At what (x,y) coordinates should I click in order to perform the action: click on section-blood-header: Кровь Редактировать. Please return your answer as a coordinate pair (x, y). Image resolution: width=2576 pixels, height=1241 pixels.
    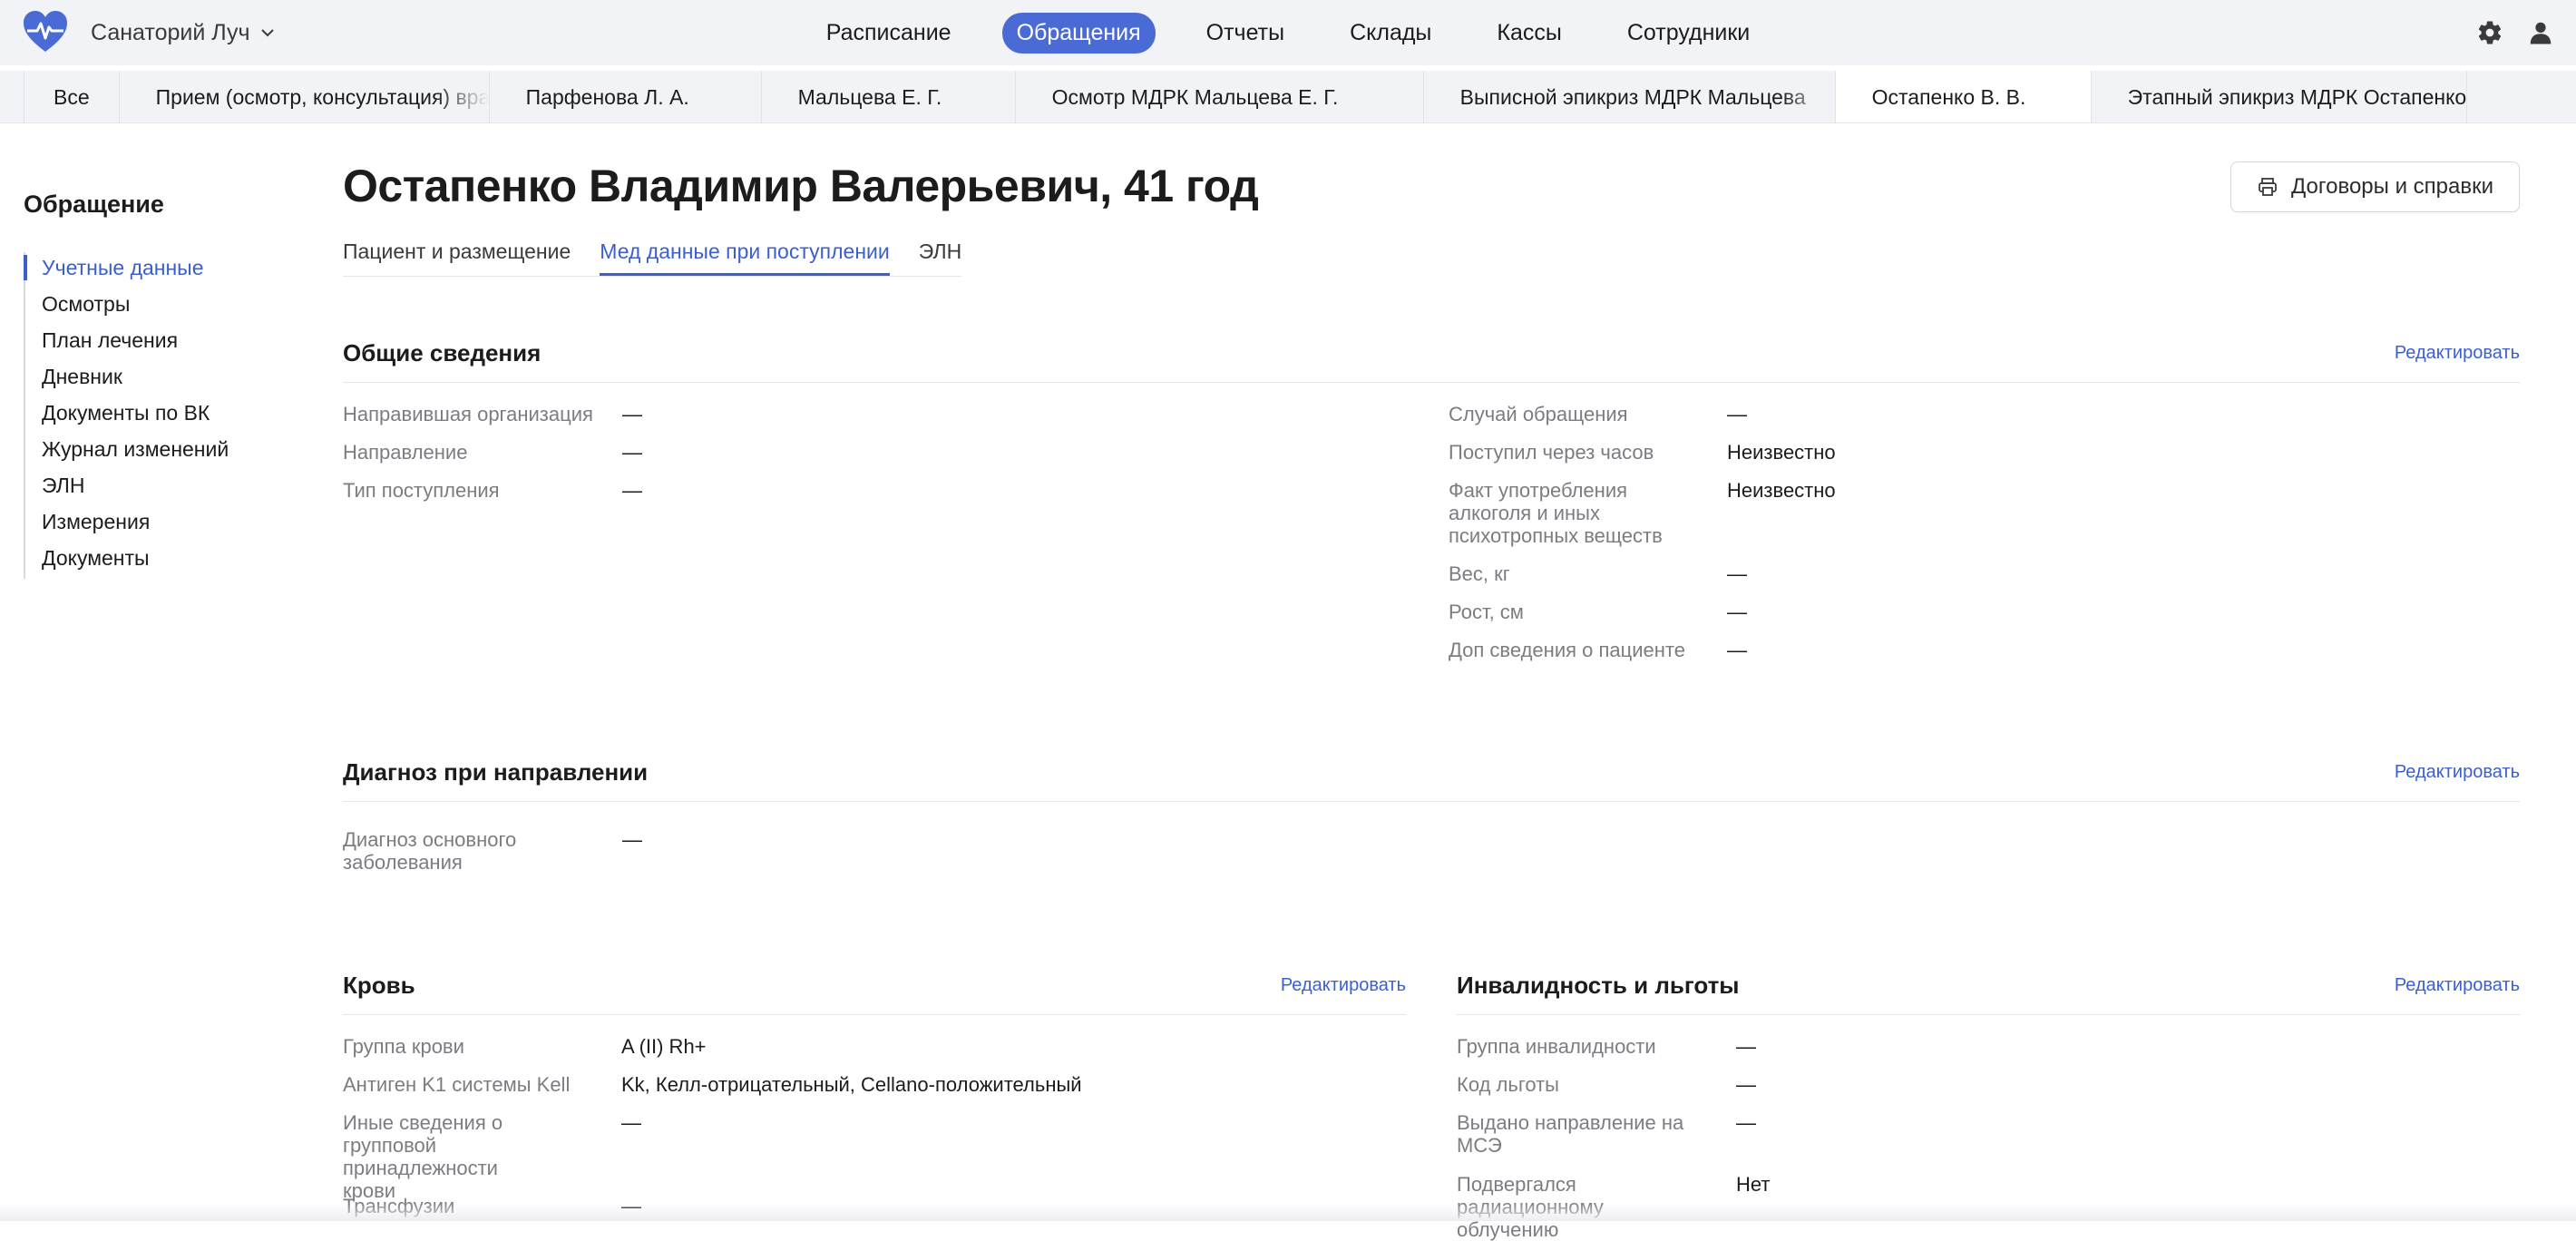
    Looking at the image, I should click on (874, 993).